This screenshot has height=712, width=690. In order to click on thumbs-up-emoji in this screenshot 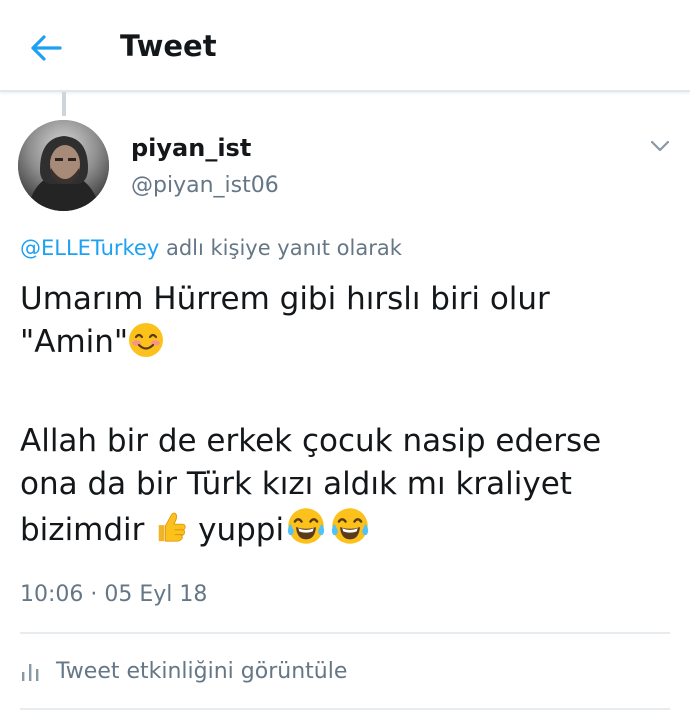, I will do `click(172, 527)`.